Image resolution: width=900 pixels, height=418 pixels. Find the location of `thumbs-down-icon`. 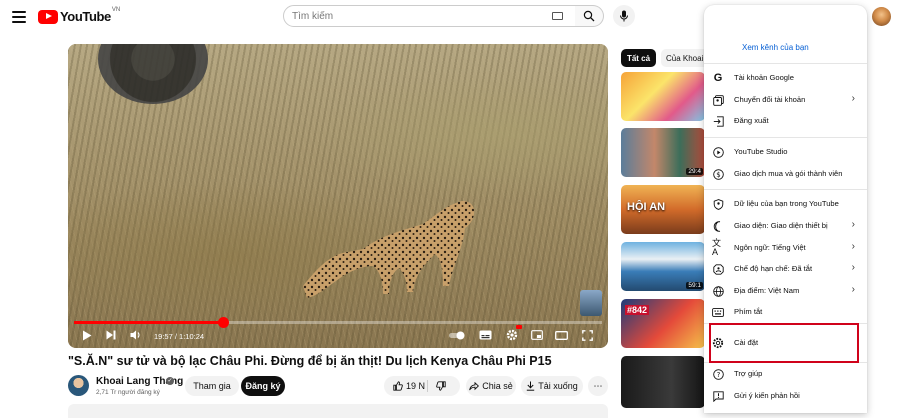

thumbs-down-icon is located at coordinates (441, 386).